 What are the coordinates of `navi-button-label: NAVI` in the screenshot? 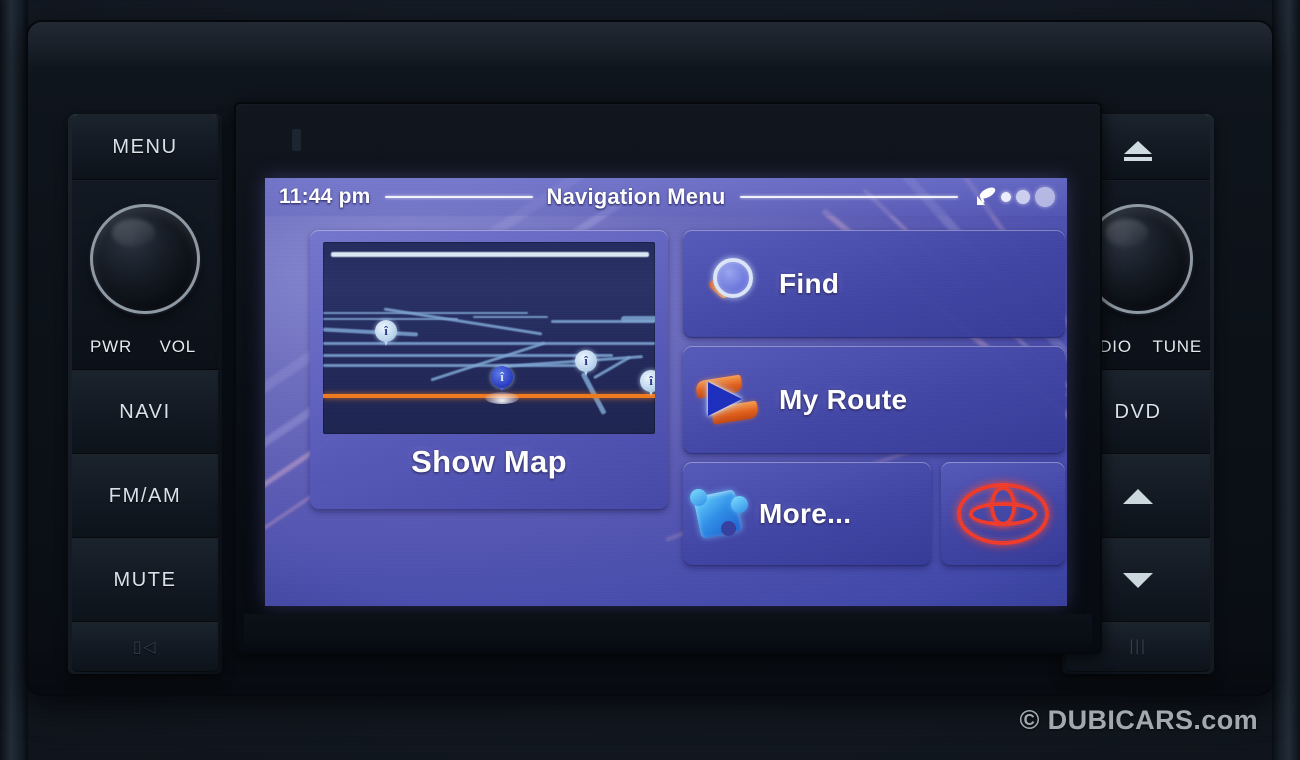 It's located at (145, 411).